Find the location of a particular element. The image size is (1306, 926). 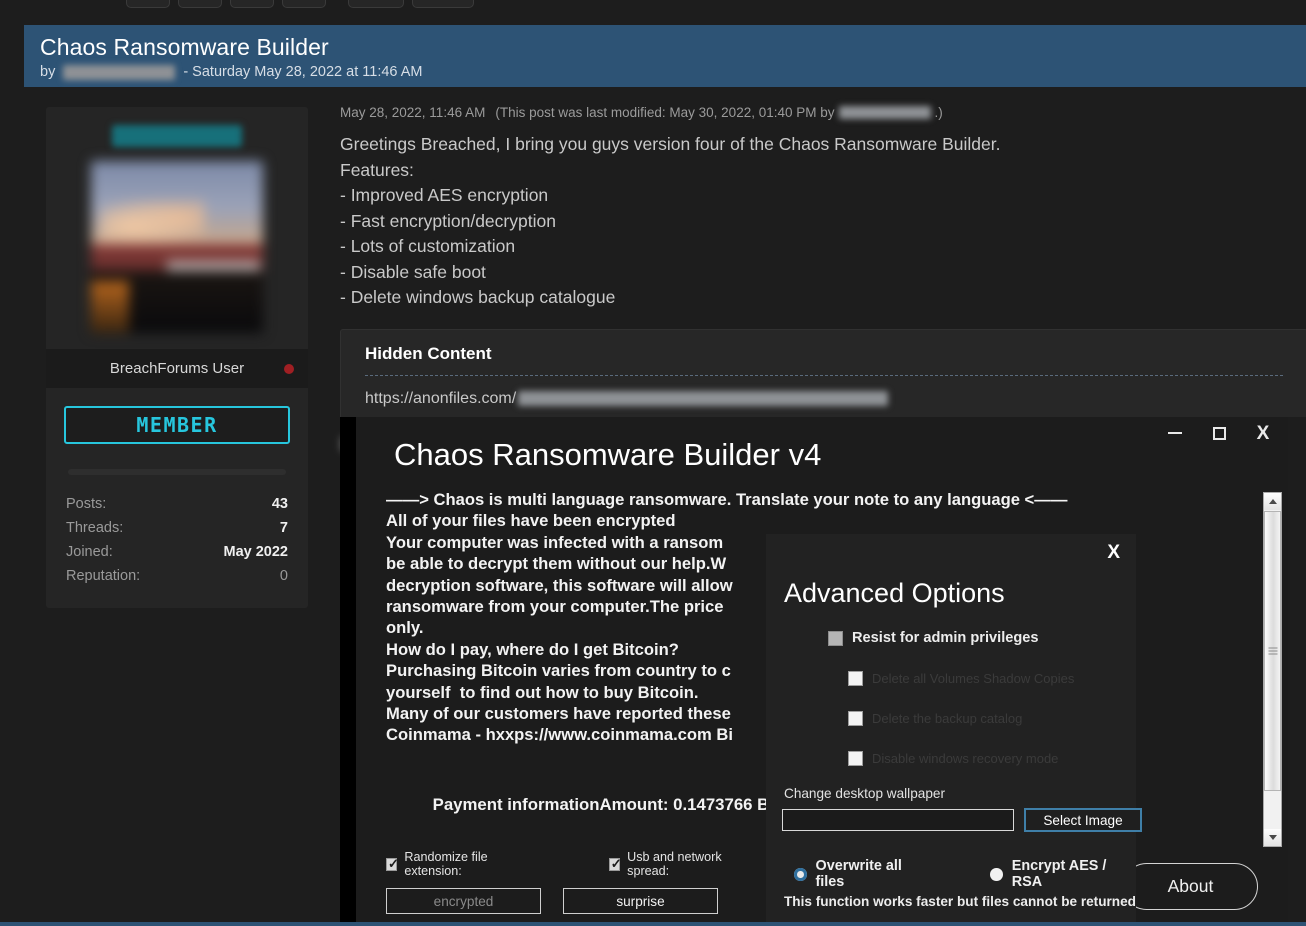

byline-date: - Saturday May 28, 2022 at 11:46 AM is located at coordinates (303, 72).